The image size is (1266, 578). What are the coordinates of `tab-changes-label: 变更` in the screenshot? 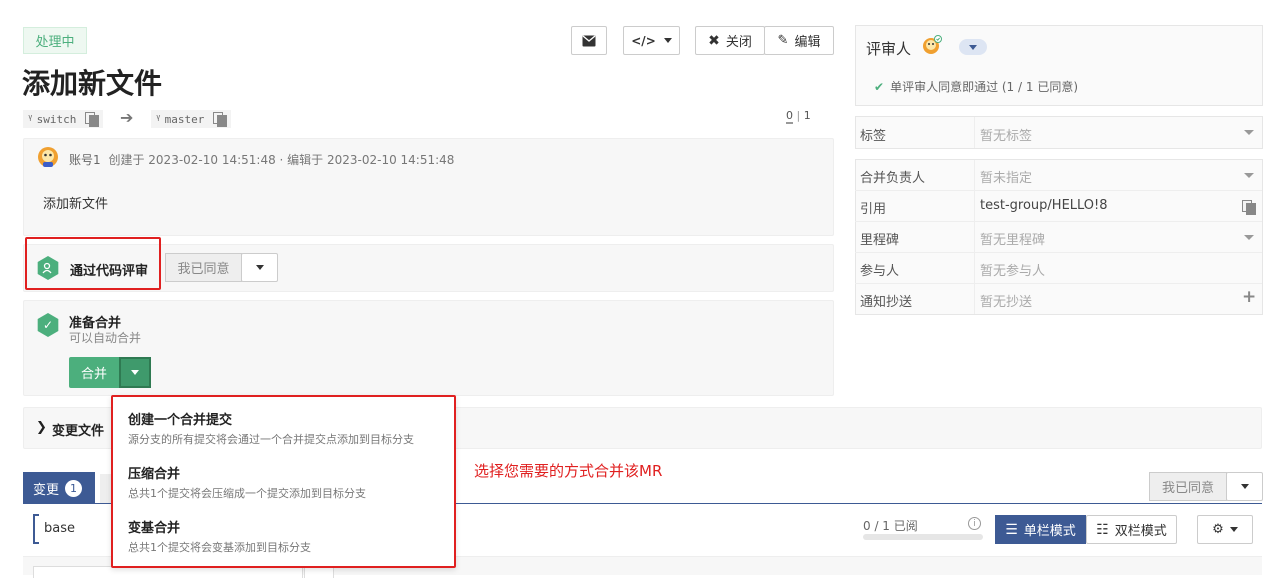 It's located at (46, 490).